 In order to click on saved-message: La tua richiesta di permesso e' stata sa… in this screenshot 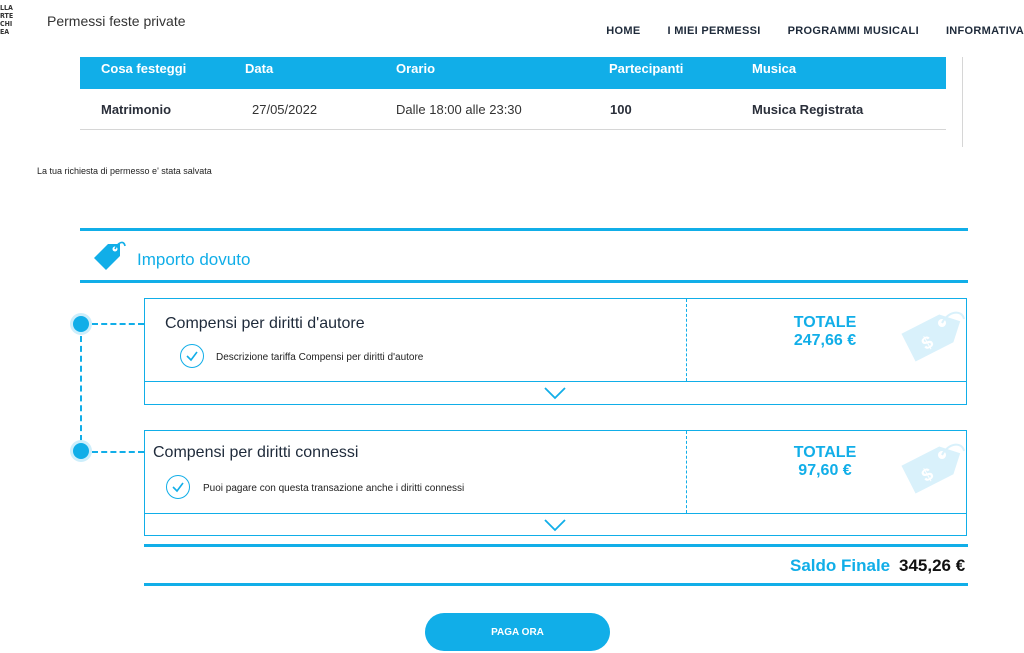, I will do `click(124, 171)`.